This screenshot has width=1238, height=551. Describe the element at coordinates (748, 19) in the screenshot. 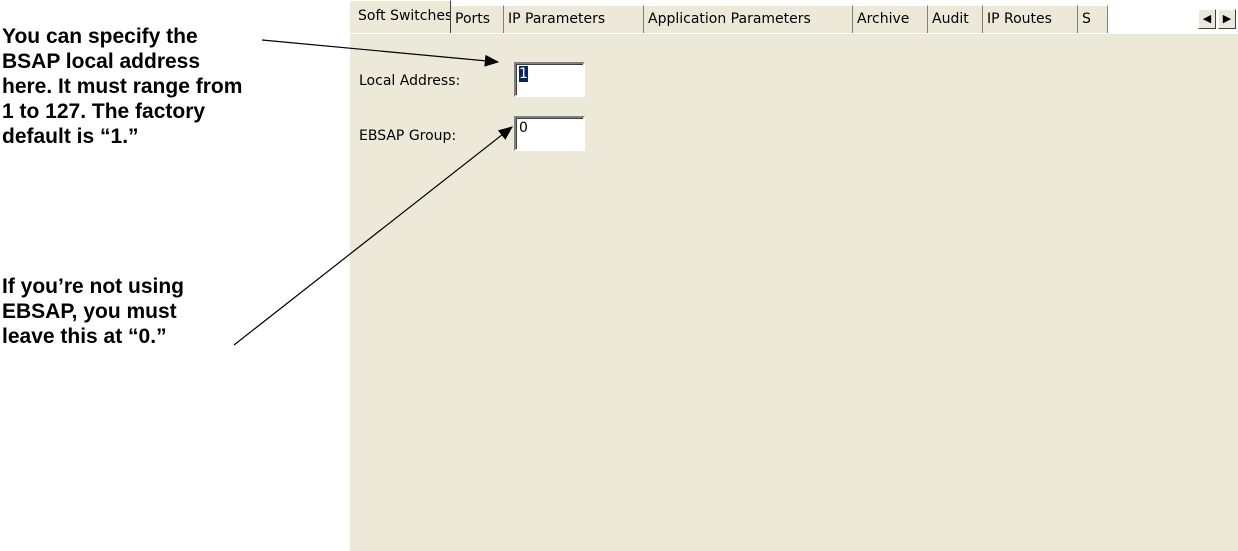

I see `tab-application-parameters: Application Parameters` at that location.